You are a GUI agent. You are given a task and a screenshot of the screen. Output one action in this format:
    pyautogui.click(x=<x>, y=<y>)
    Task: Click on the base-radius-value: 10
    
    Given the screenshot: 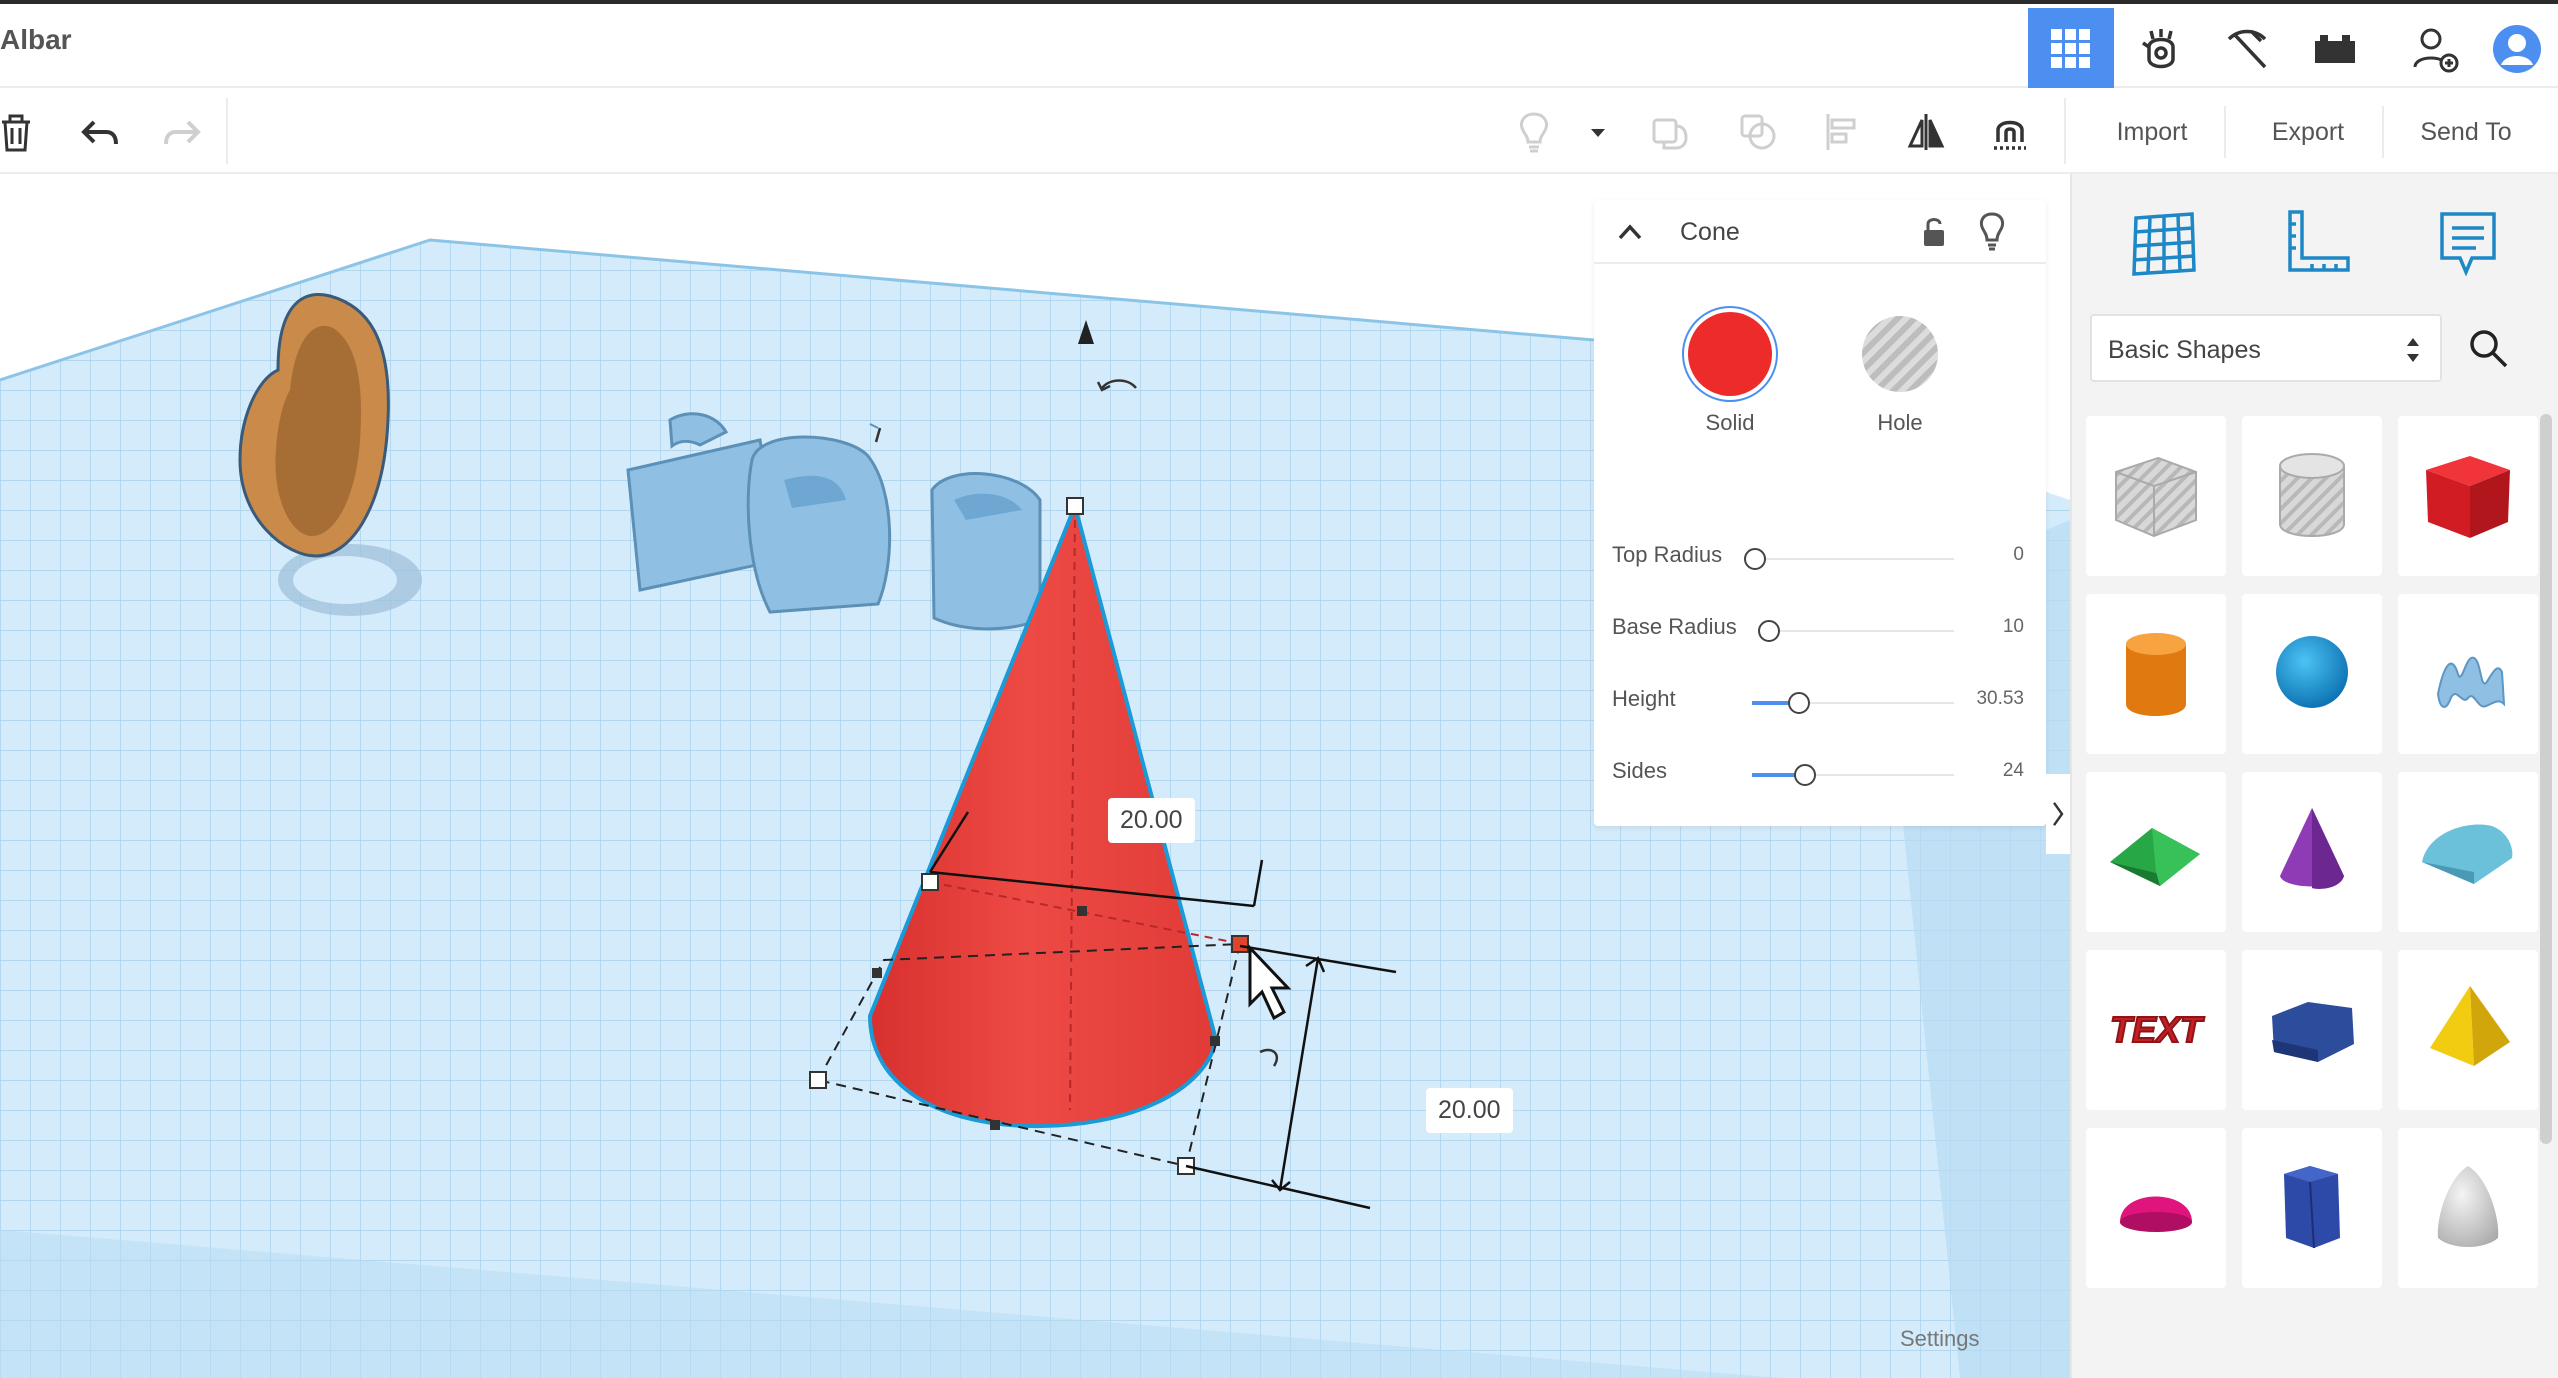 What is the action you would take?
    pyautogui.click(x=2013, y=627)
    